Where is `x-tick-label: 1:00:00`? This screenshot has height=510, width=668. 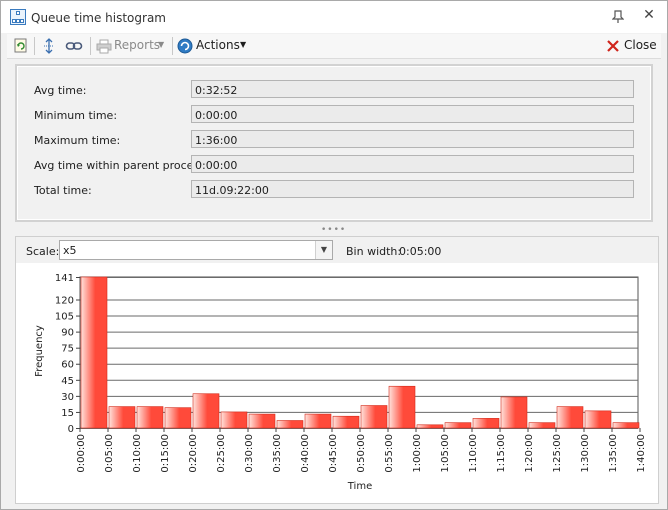
x-tick-label: 1:00:00 is located at coordinates (417, 453).